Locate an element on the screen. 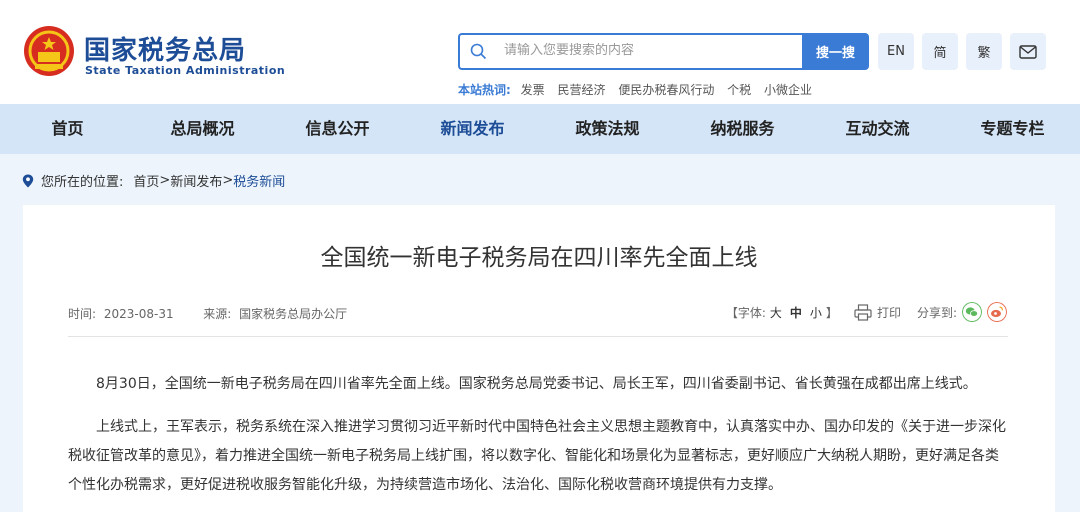 The height and width of the screenshot is (512, 1080). nav-item-disclosure: 信息公开 is located at coordinates (337, 129).